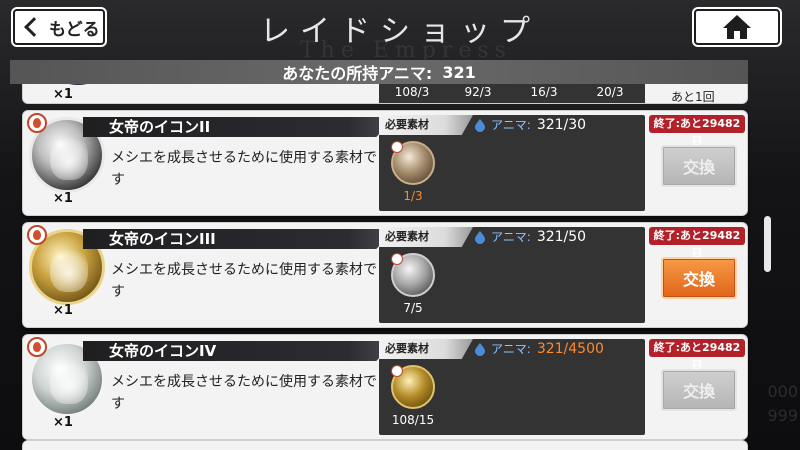 The image size is (800, 450). Describe the element at coordinates (512, 92) in the screenshot. I see `material-counts: 108/3 92/3 16/3 20/3` at that location.